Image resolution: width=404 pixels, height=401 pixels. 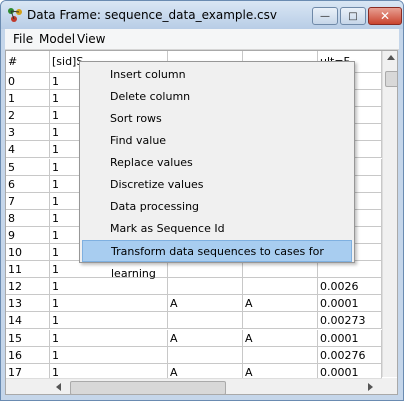 I want to click on row-number: 7, so click(x=28, y=201).